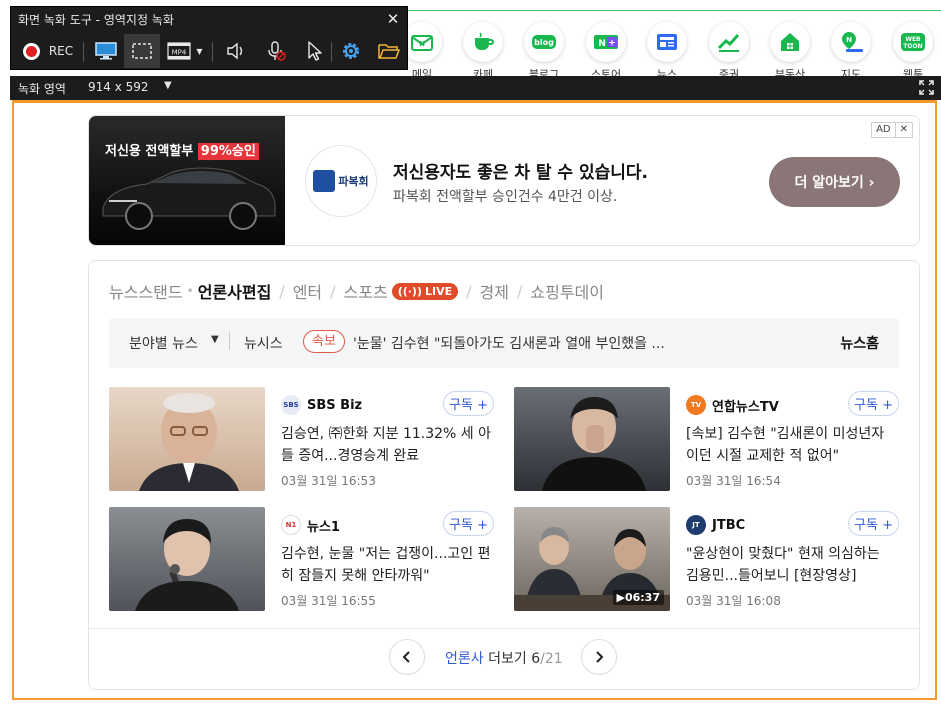 The image size is (941, 706). I want to click on prev-page-button, so click(407, 657).